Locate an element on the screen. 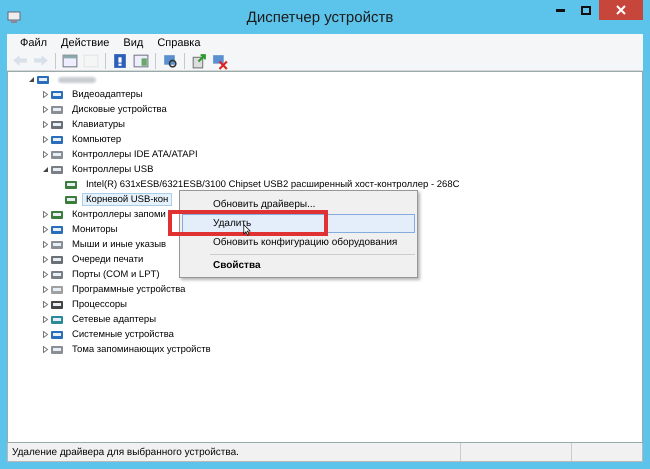 Image resolution: width=650 pixels, height=469 pixels. console-icon is located at coordinates (70, 61).